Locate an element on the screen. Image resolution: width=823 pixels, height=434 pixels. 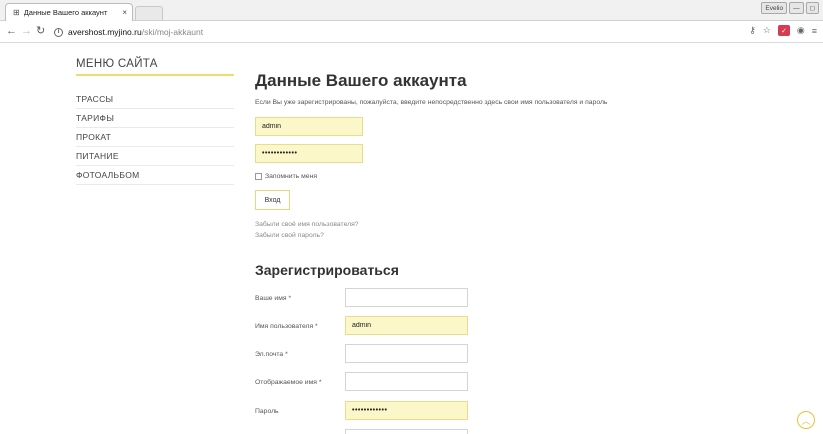
window-controls: Evelio — ◻ is located at coordinates (790, 8).